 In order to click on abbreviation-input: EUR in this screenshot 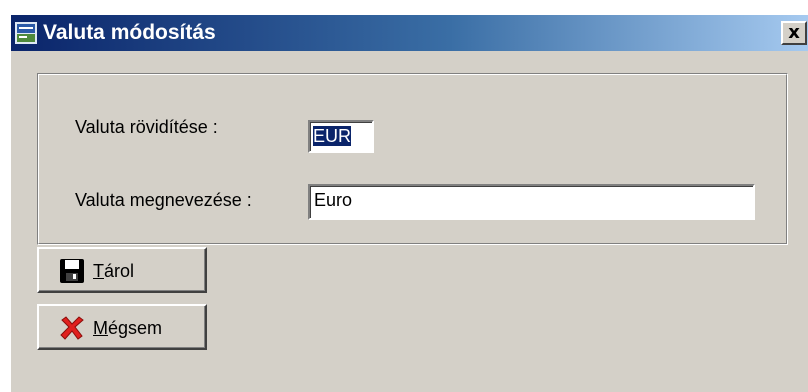, I will do `click(341, 136)`.